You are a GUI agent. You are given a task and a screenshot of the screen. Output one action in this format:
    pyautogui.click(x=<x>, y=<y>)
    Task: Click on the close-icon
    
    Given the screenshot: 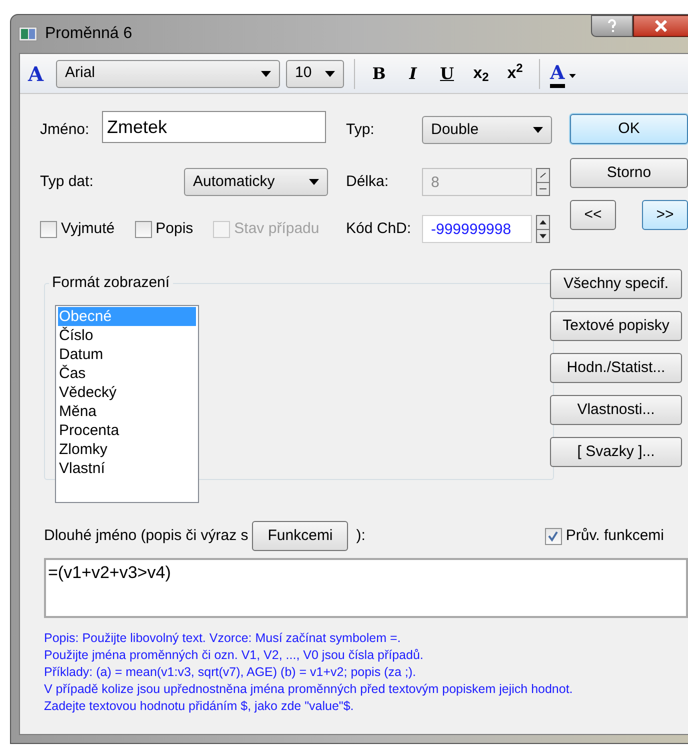 What is the action you would take?
    pyautogui.click(x=661, y=26)
    